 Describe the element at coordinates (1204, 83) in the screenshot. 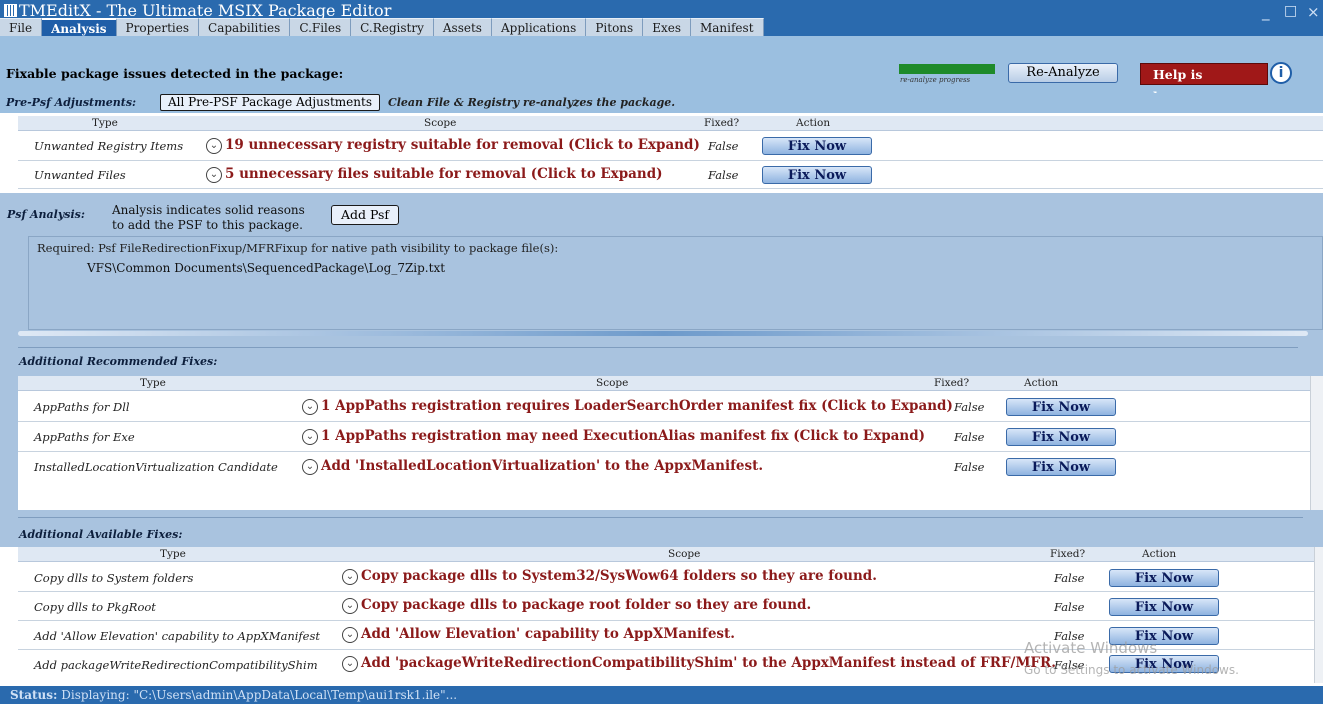

I see `help-button: Help is here==>` at that location.